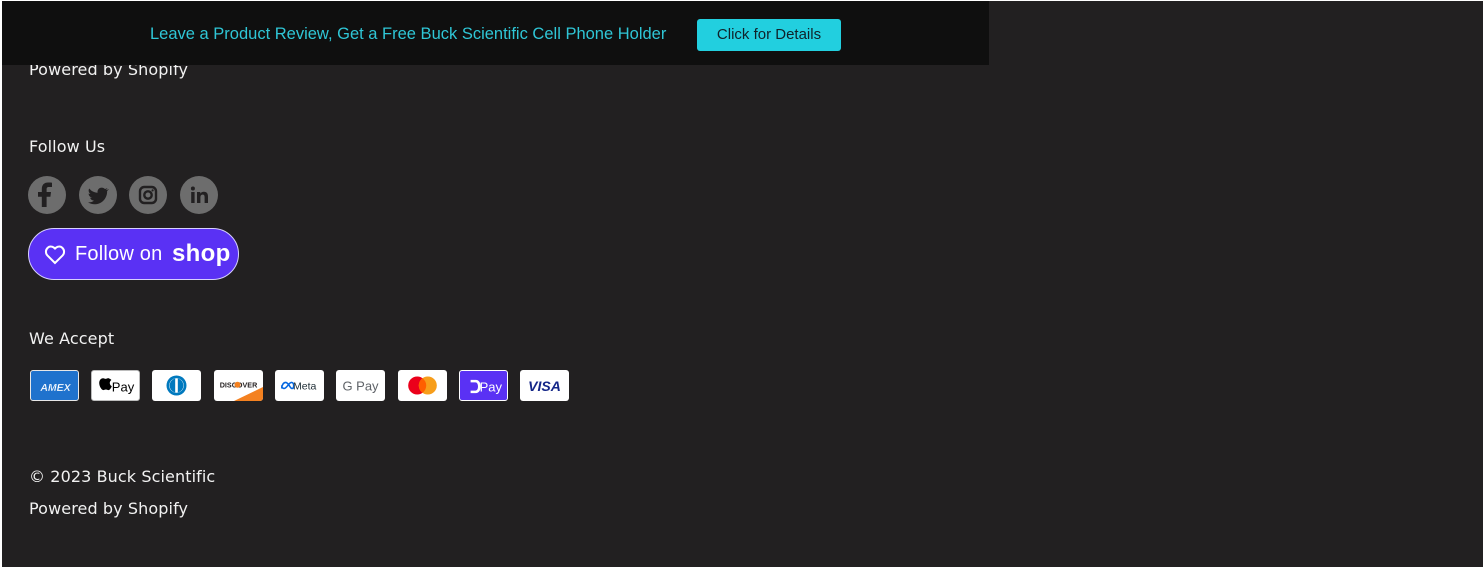 The height and width of the screenshot is (567, 1483). I want to click on linkedin-icon, so click(199, 194).